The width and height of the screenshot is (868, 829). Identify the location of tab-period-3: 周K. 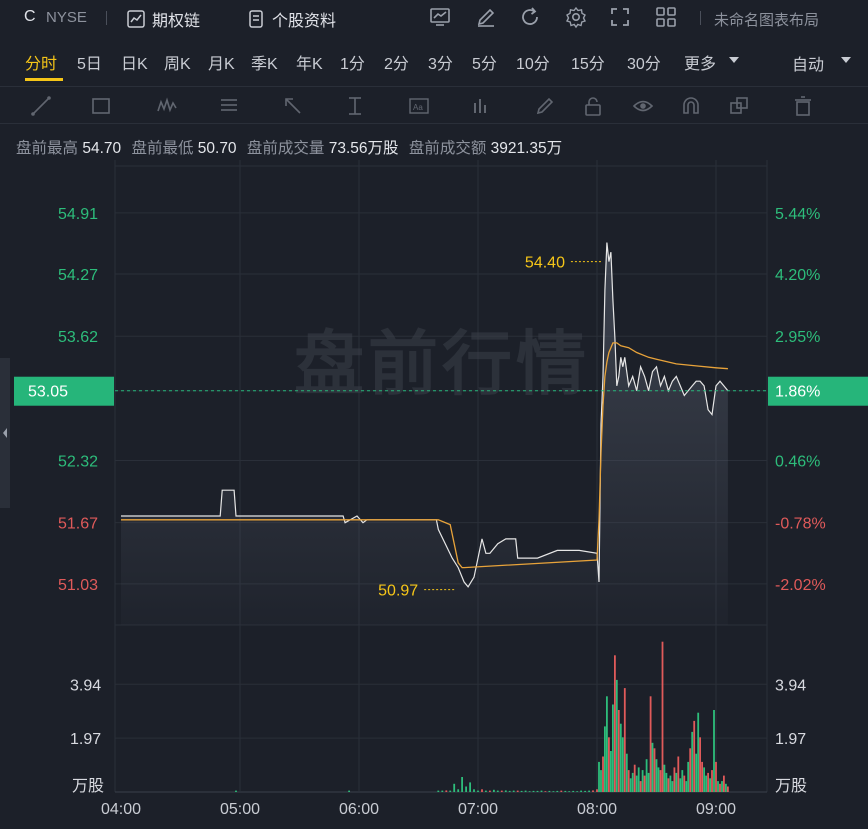
(177, 62).